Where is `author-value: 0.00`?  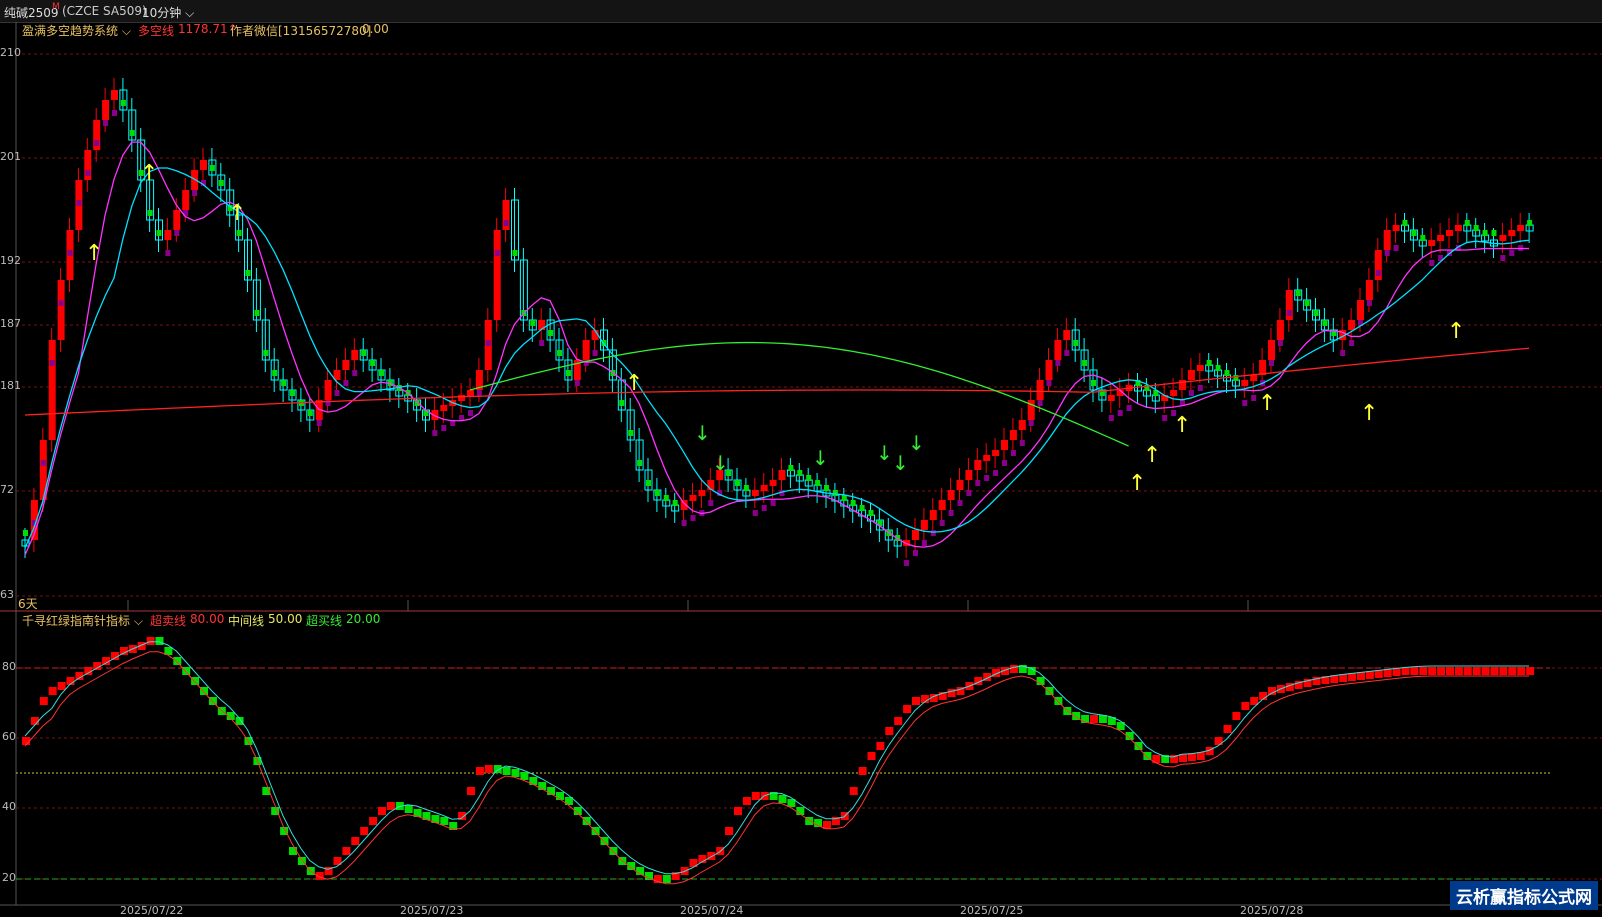 author-value: 0.00 is located at coordinates (375, 29).